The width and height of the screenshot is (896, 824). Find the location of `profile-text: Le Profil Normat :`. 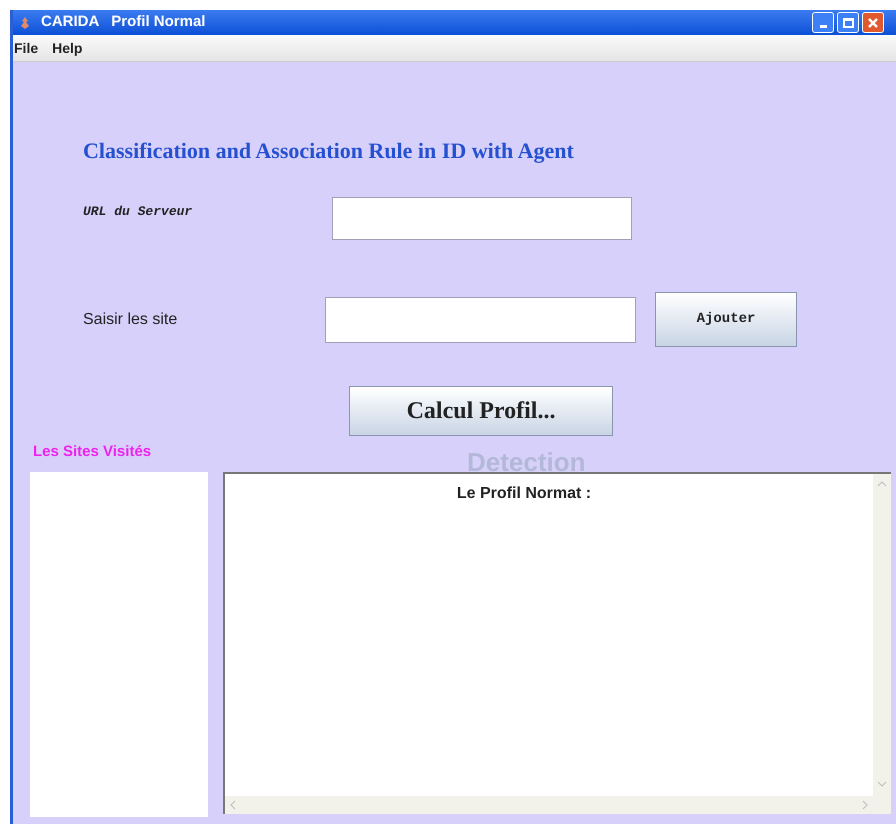

profile-text: Le Profil Normat : is located at coordinates (524, 494).